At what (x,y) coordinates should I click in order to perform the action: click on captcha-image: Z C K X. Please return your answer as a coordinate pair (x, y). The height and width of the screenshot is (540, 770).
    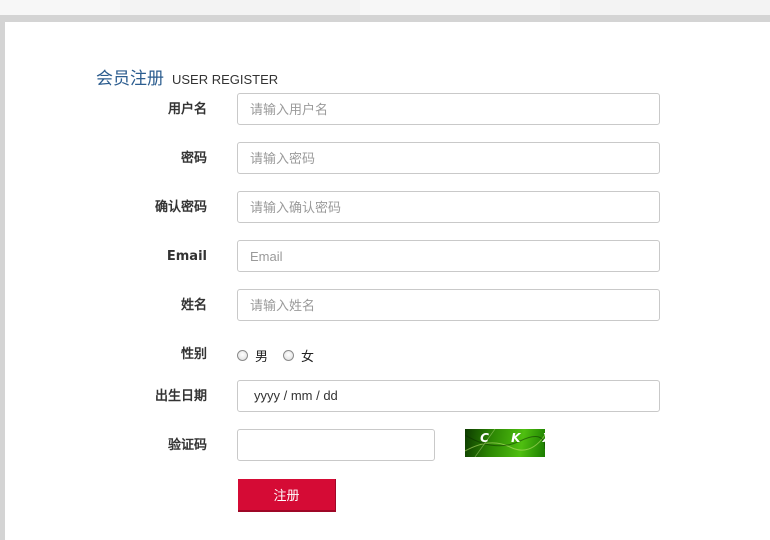
    Looking at the image, I should click on (505, 443).